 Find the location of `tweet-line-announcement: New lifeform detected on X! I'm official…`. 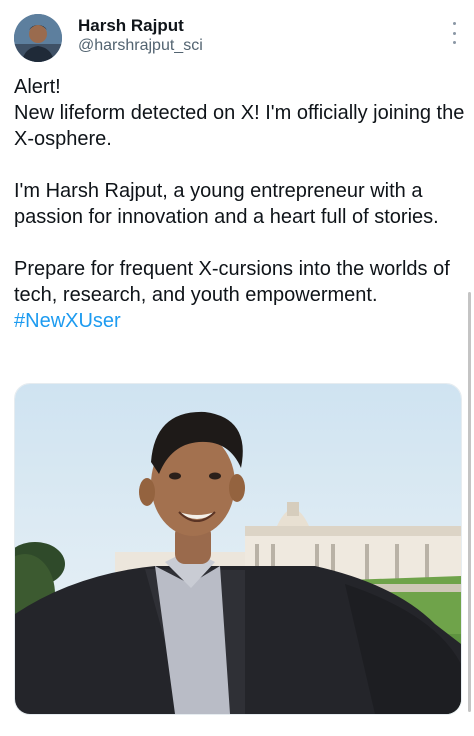

tweet-line-announcement: New lifeform detected on X! I'm official… is located at coordinates (239, 126).